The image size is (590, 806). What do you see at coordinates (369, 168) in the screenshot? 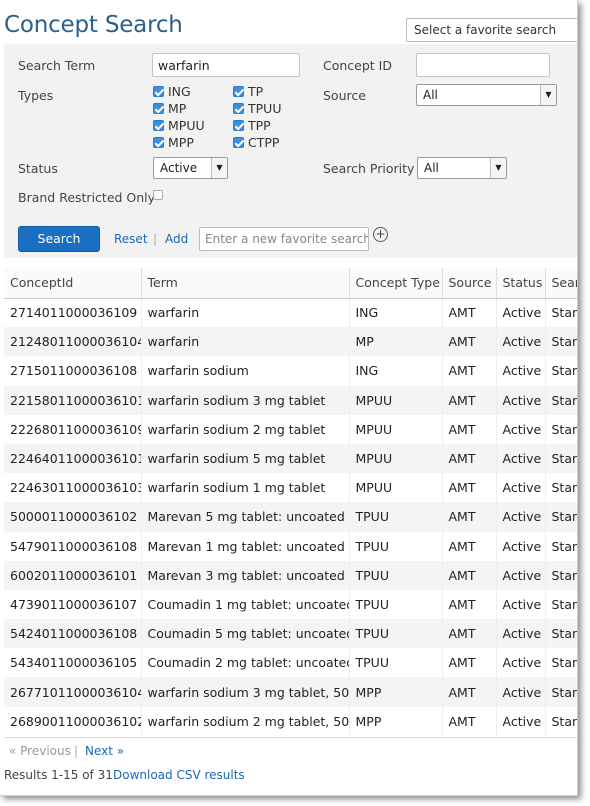
I see `search-priority-label: Search Priority` at bounding box center [369, 168].